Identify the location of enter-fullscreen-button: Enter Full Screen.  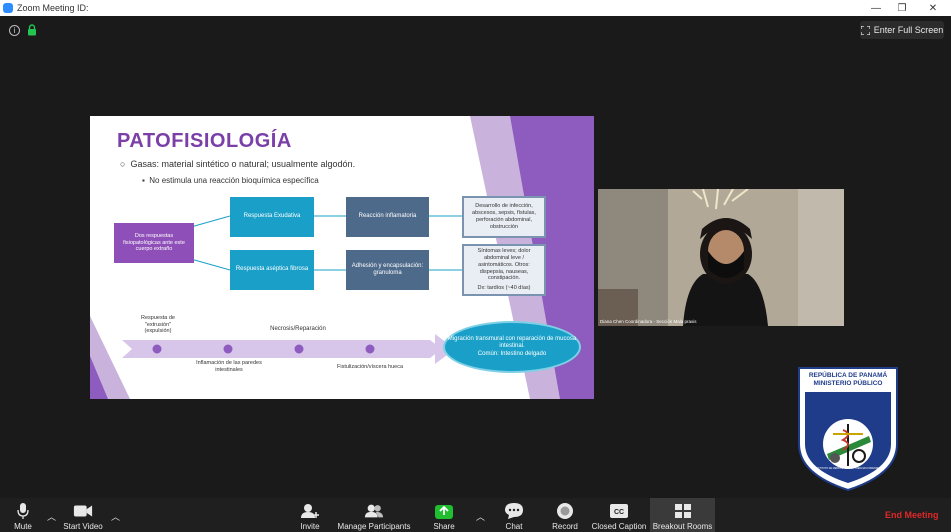
(902, 30).